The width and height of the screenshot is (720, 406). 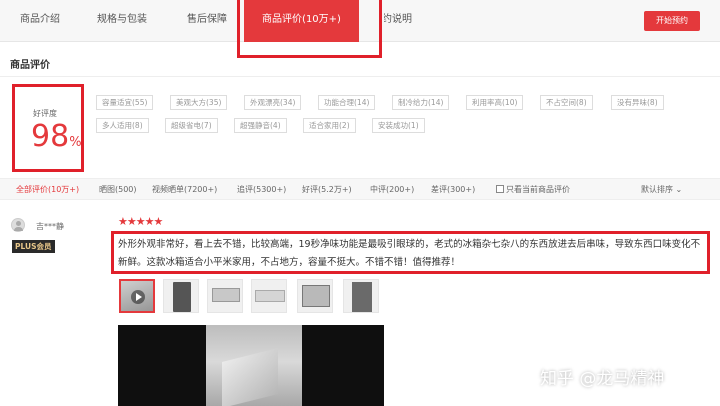 I want to click on filter-photos: 晒图(500), so click(x=118, y=189).